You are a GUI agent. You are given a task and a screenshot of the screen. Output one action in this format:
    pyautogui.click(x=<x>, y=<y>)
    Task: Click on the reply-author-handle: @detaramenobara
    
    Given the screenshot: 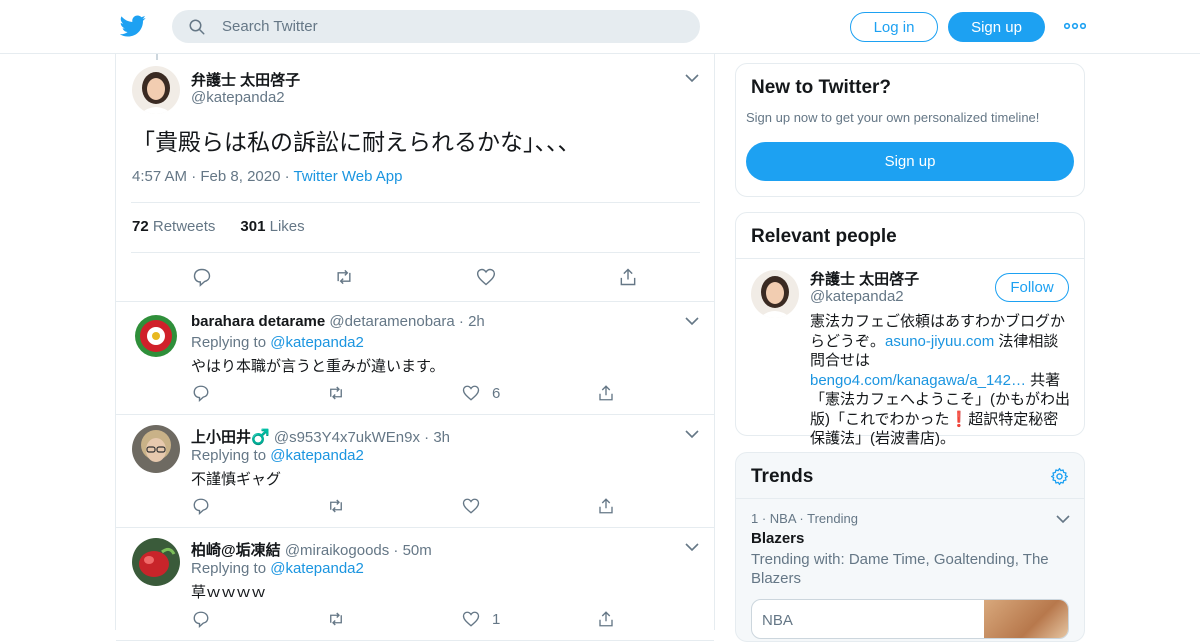 What is the action you would take?
    pyautogui.click(x=392, y=321)
    